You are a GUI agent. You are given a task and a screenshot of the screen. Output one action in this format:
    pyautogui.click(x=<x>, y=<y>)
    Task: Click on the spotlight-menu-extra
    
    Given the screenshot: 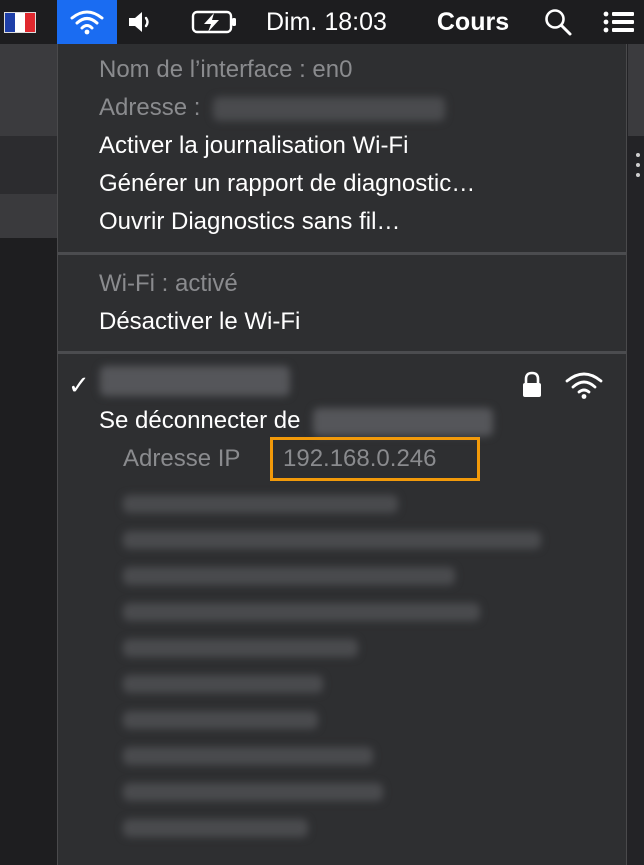 What is the action you would take?
    pyautogui.click(x=558, y=22)
    